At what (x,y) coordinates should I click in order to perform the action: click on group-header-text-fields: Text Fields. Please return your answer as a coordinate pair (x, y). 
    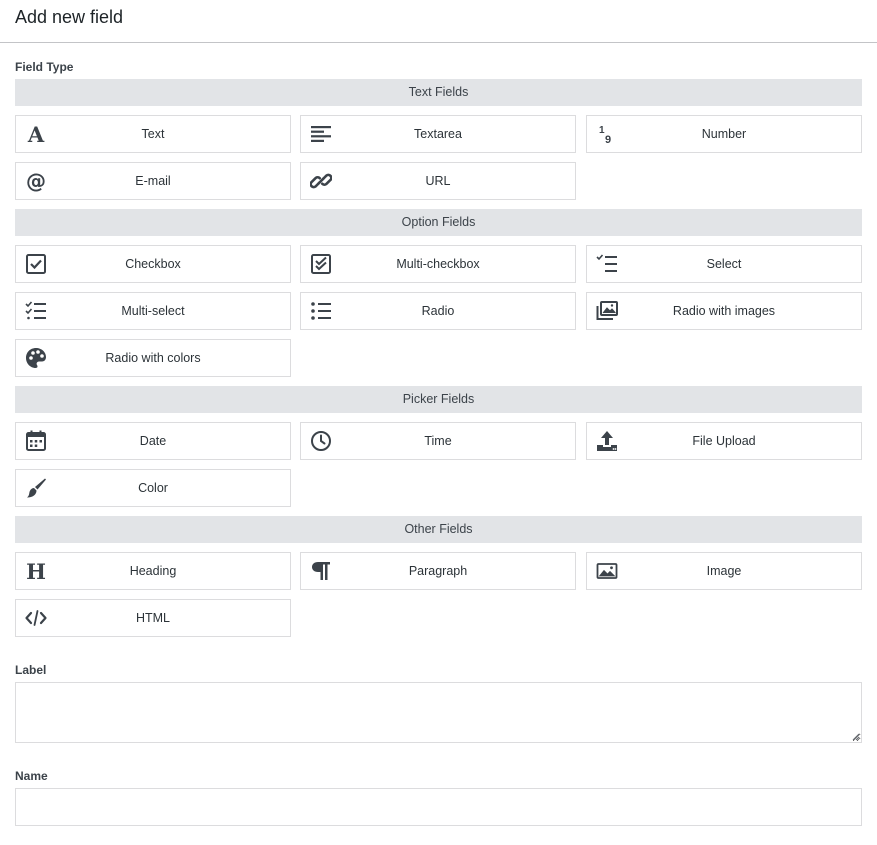
    Looking at the image, I should click on (438, 92).